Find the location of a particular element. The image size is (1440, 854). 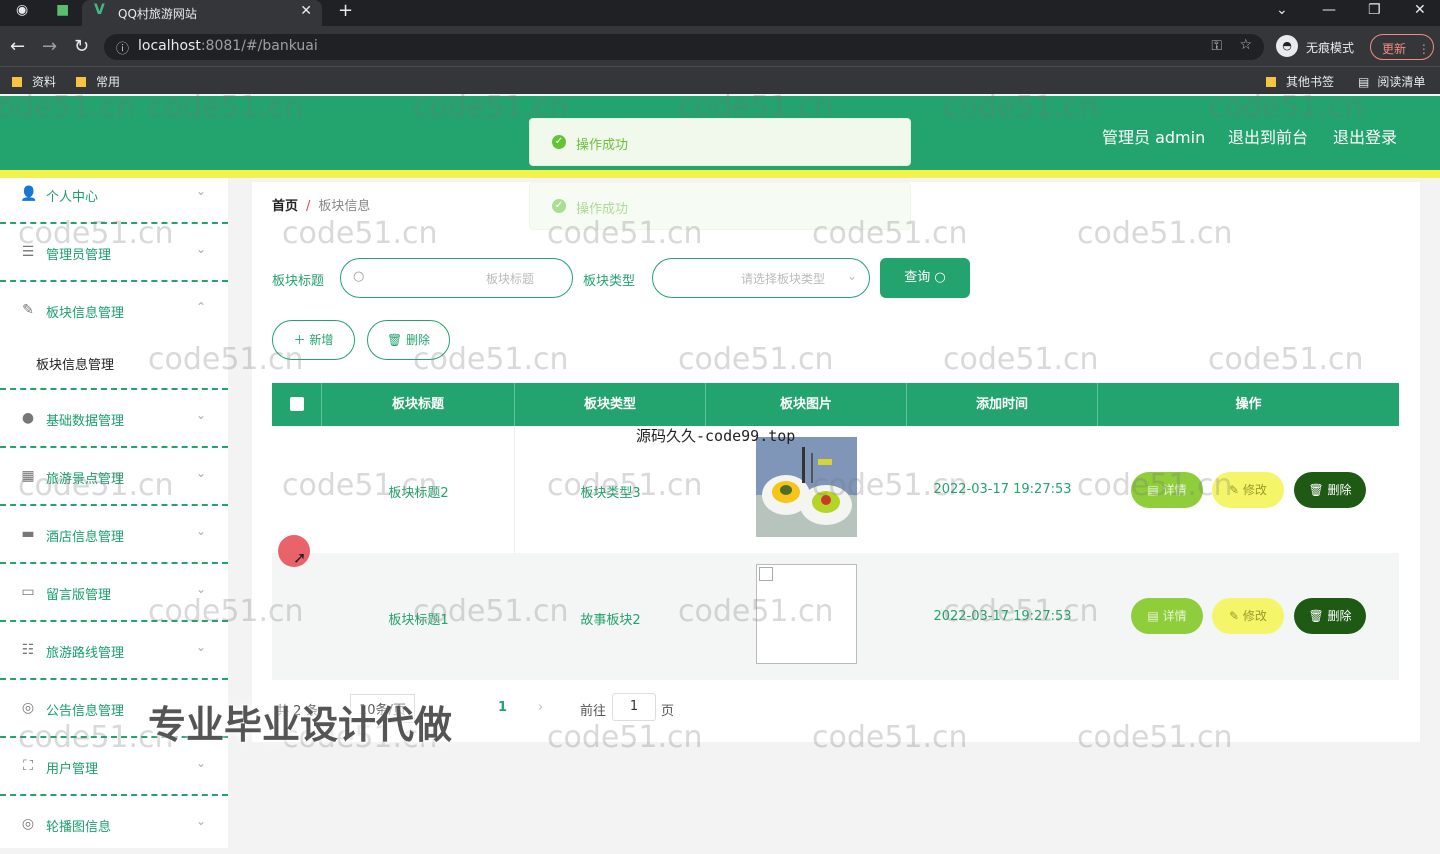

pin-icon: ● is located at coordinates (28, 418).